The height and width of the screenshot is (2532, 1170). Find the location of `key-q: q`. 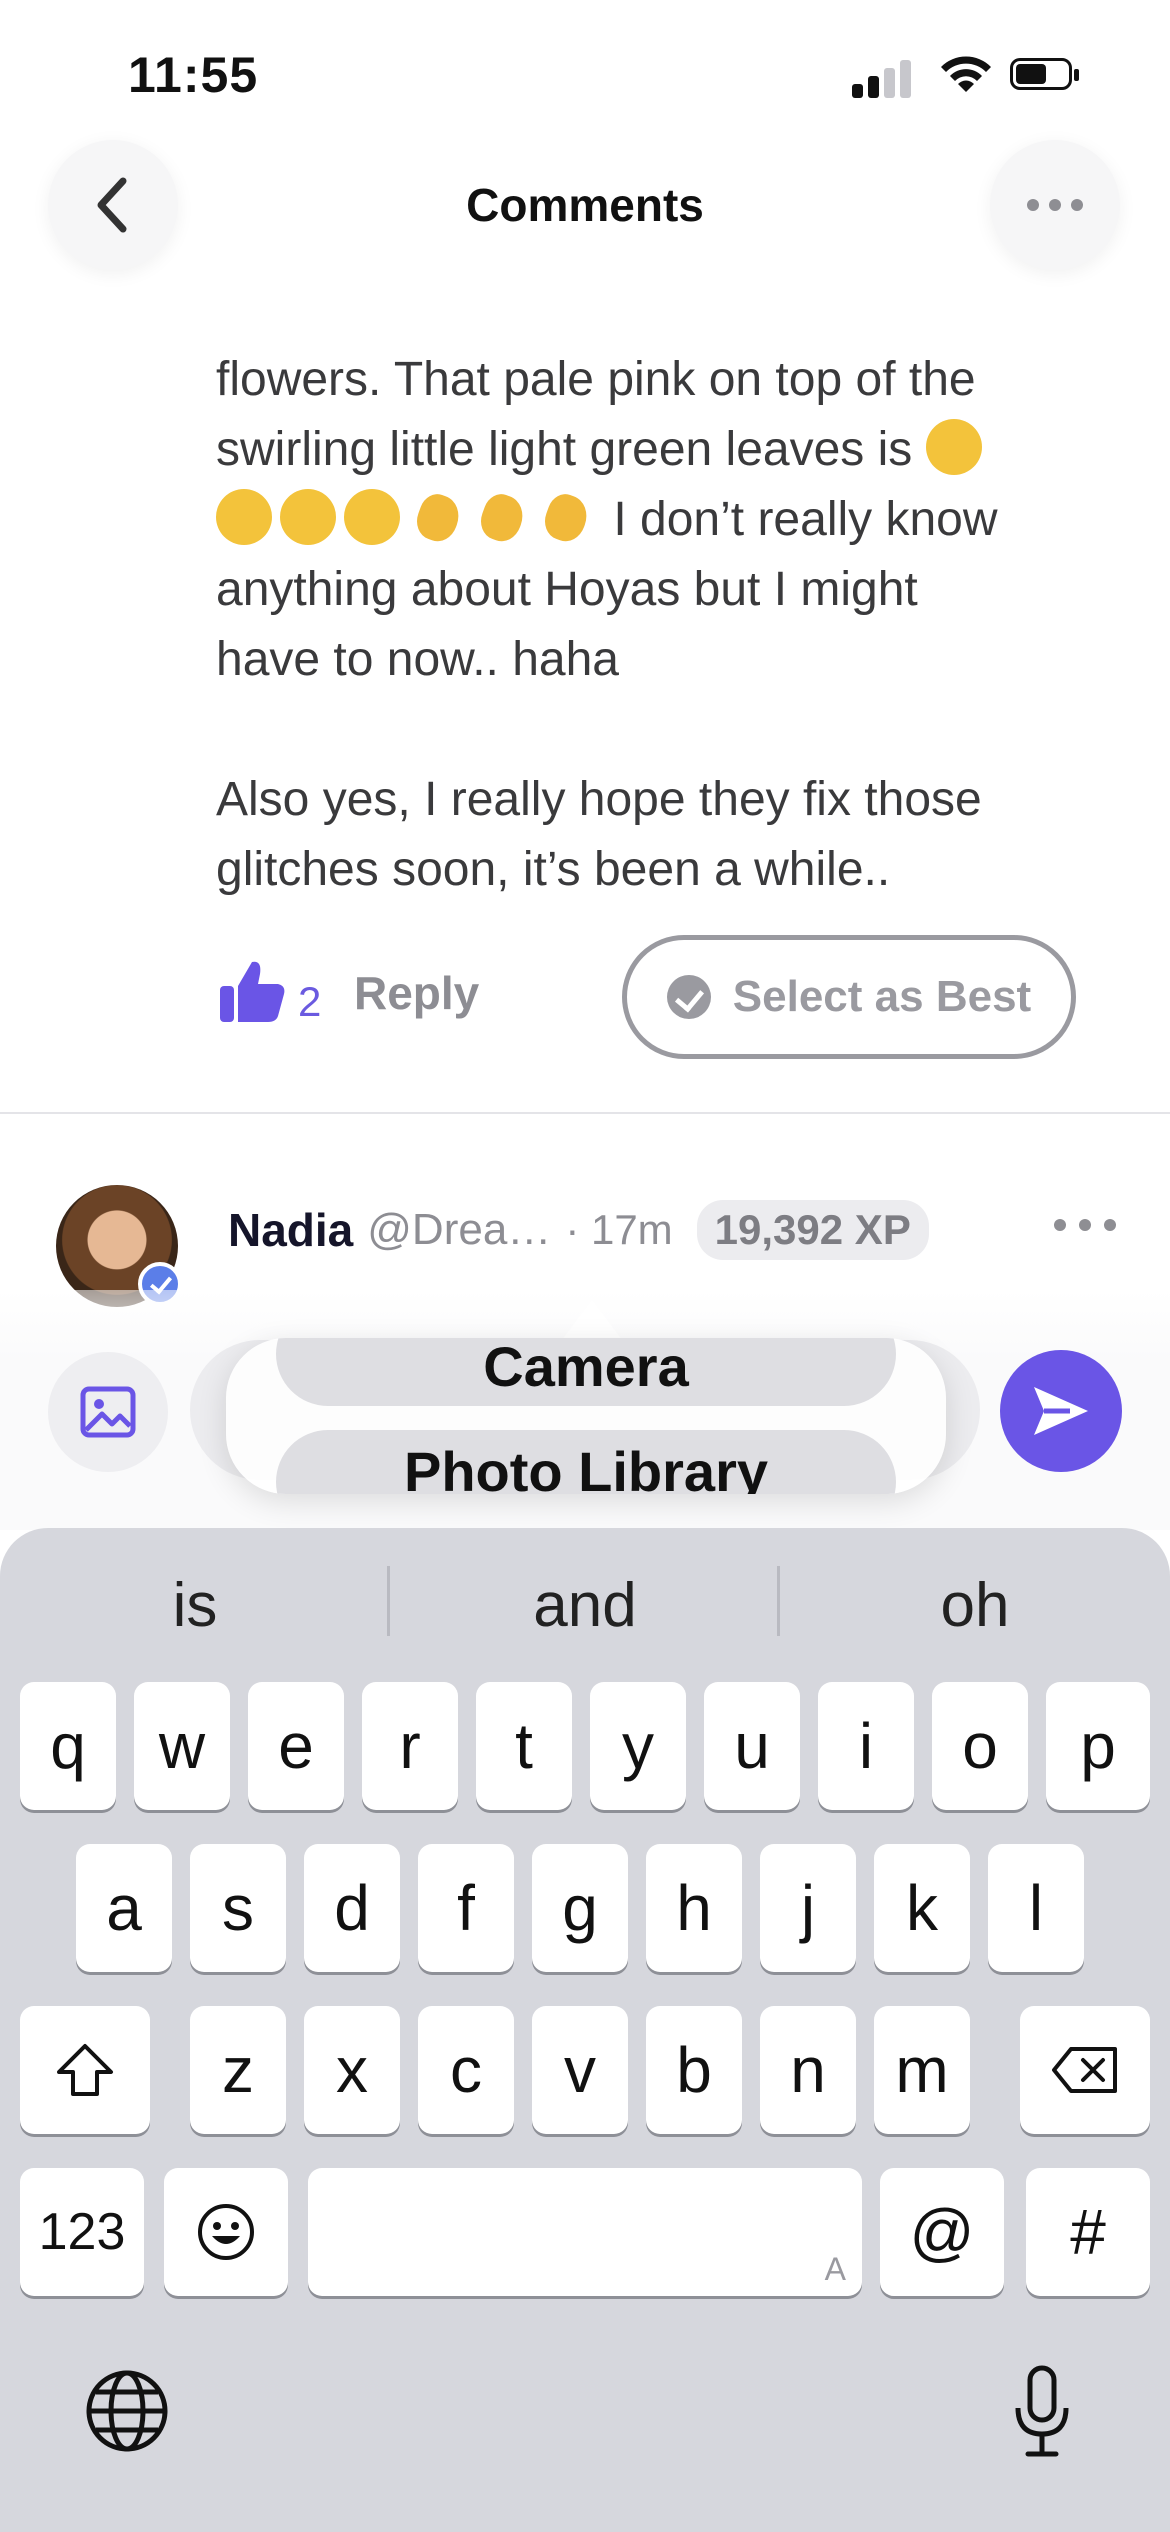

key-q: q is located at coordinates (68, 1746).